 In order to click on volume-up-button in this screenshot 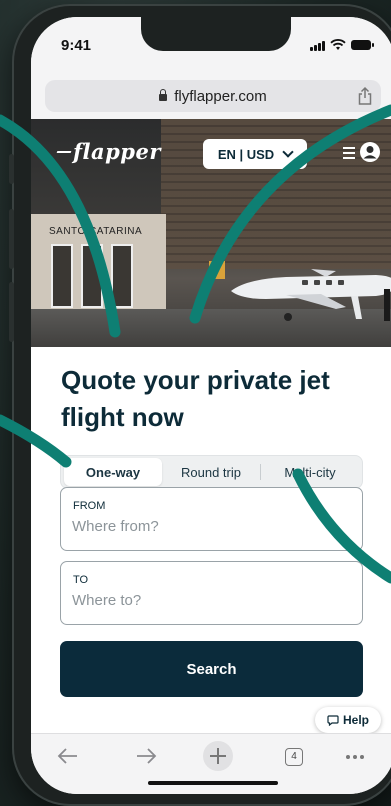, I will do `click(11, 239)`.